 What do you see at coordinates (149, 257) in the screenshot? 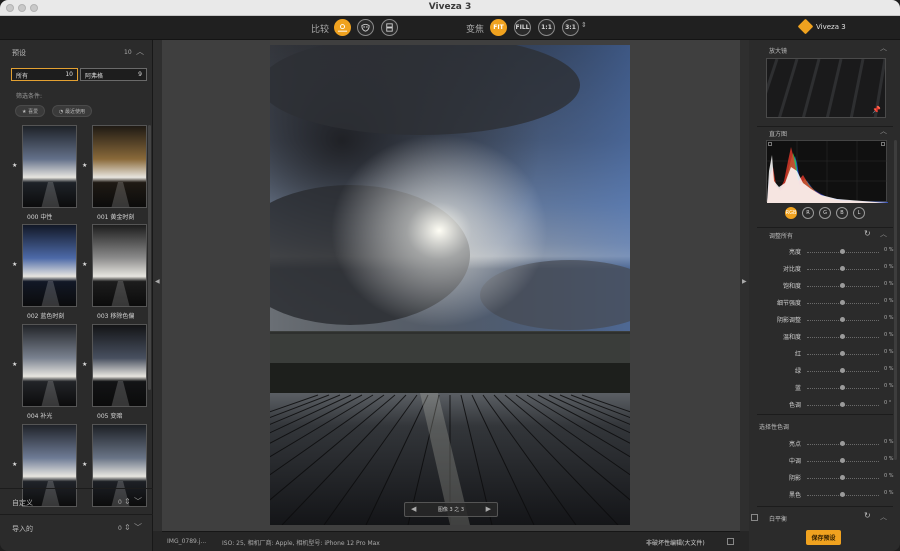
I see `preset-scrollbar` at bounding box center [149, 257].